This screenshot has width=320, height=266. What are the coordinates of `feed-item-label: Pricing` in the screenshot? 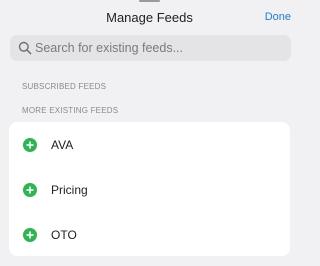 It's located at (69, 190).